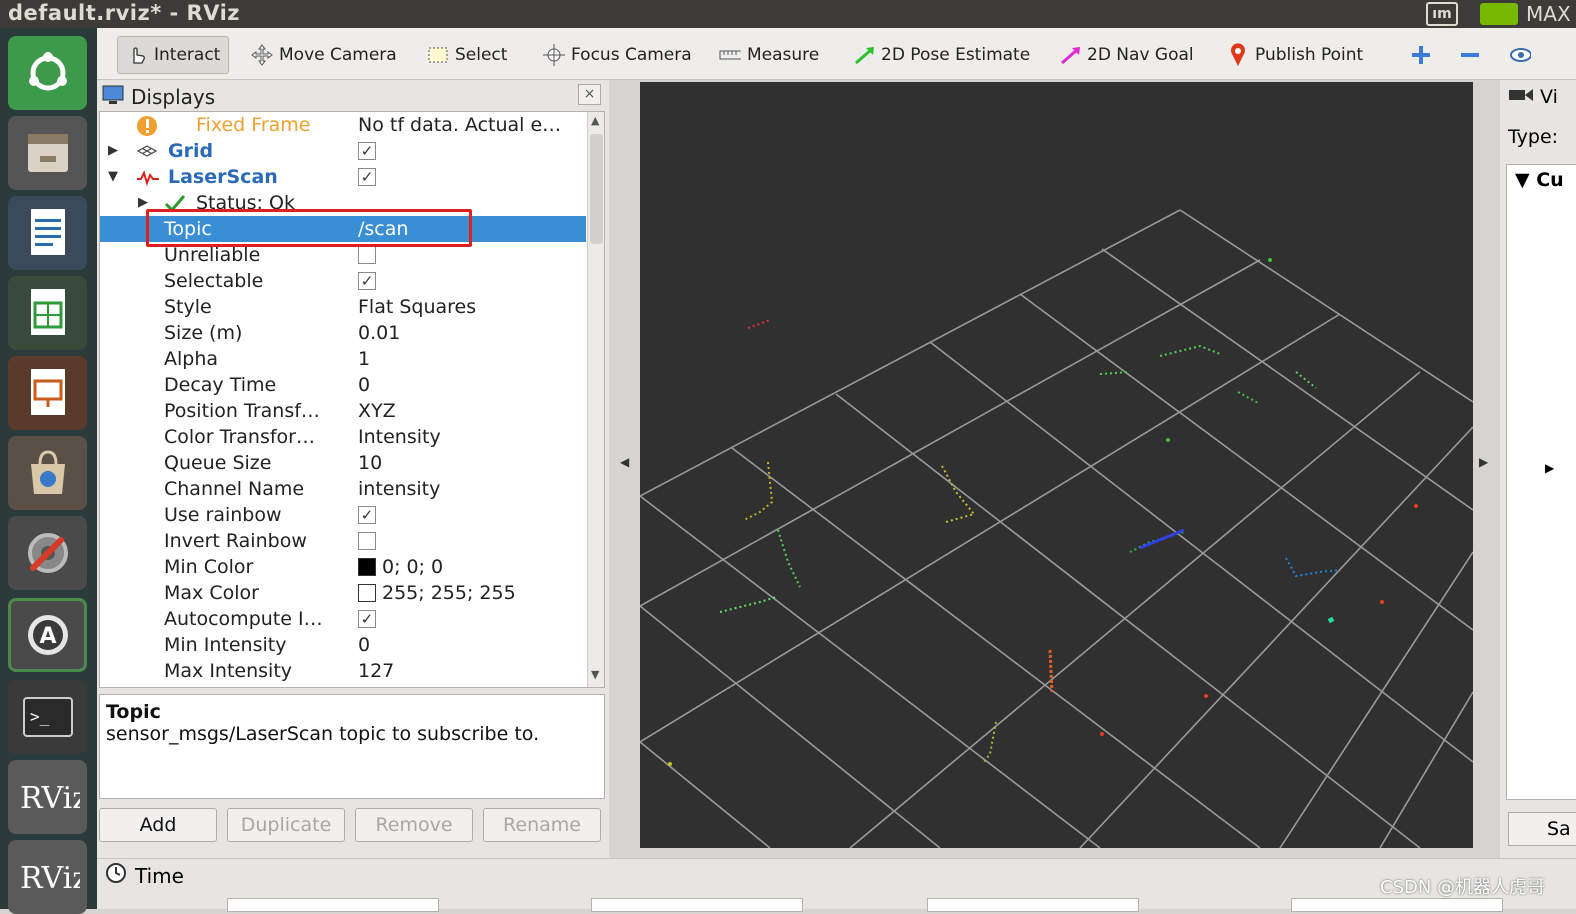  I want to click on svg-text: RViz, so click(50, 878).